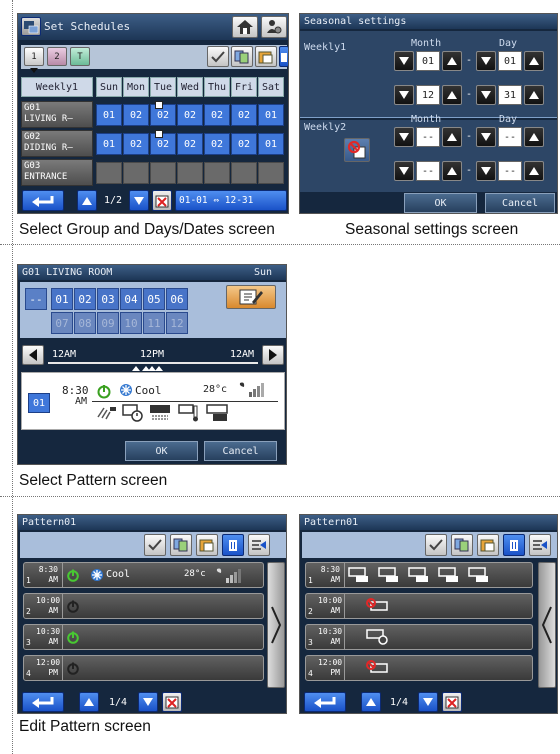  I want to click on pattern-button-09: 09, so click(108, 323).